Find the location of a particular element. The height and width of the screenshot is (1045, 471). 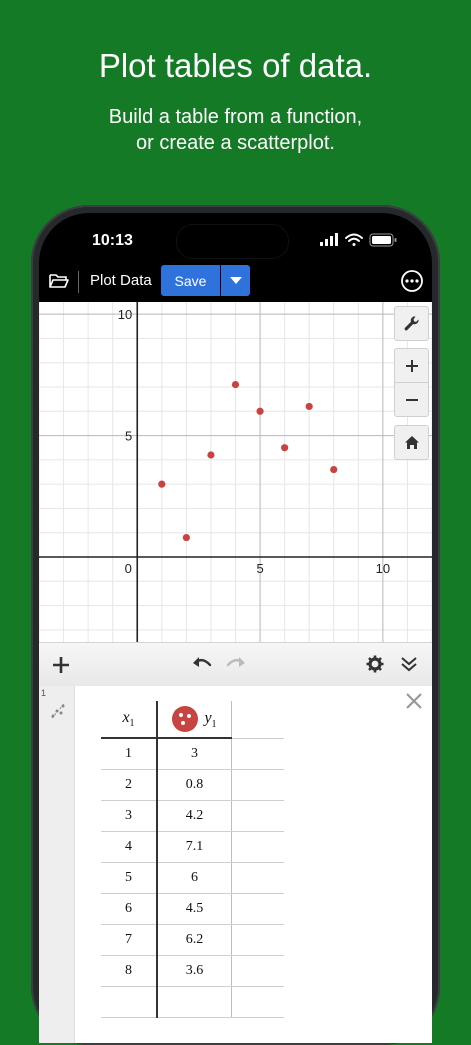

gear-icon is located at coordinates (375, 664).